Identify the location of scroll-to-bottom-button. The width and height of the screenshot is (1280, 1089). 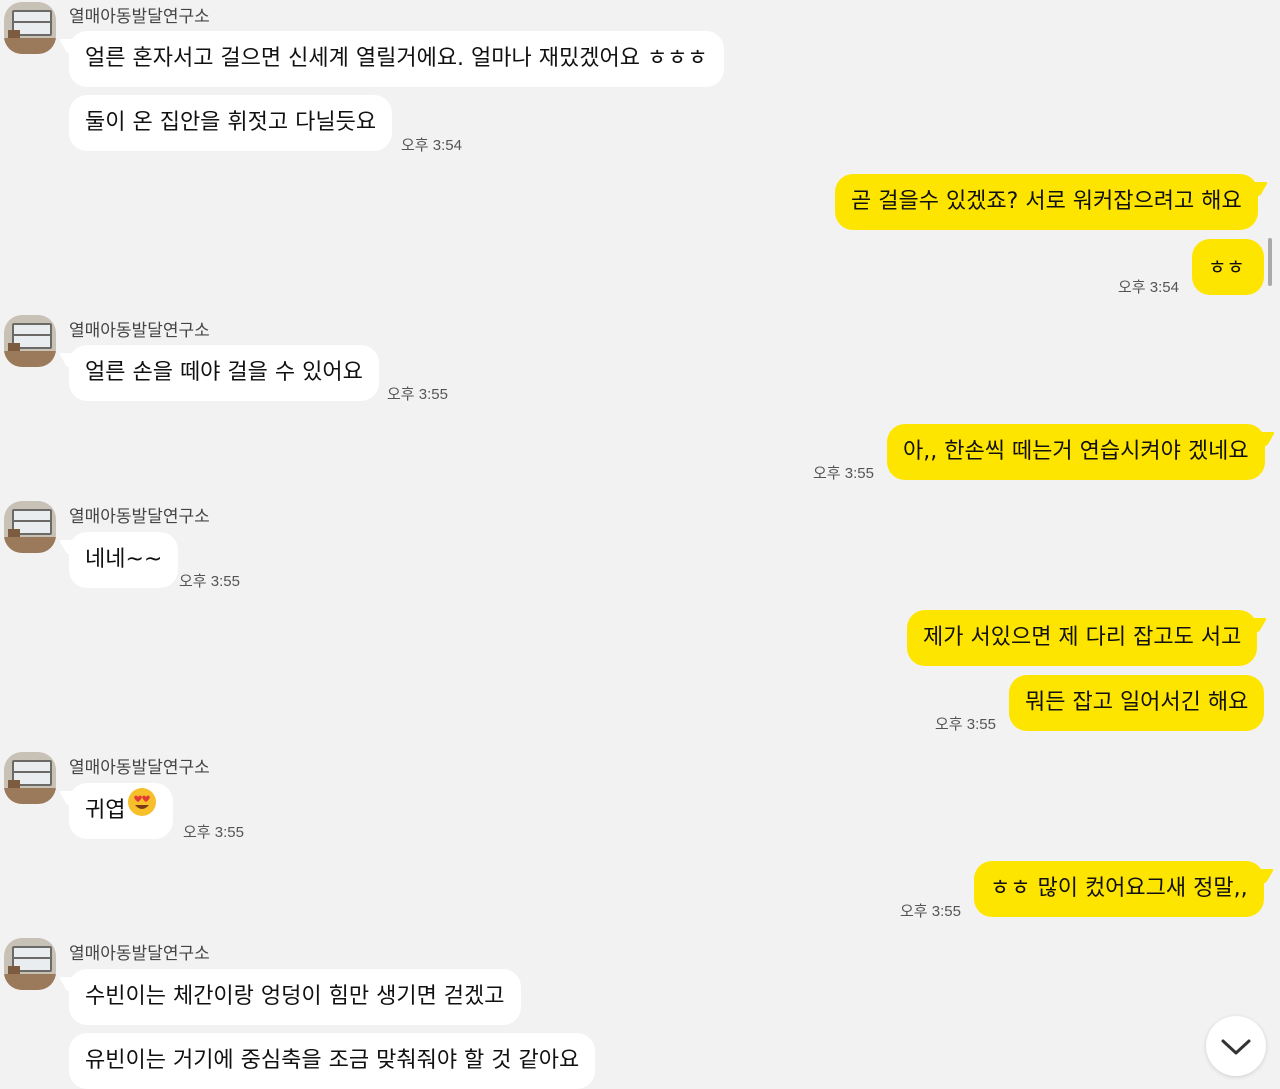
(1236, 1046).